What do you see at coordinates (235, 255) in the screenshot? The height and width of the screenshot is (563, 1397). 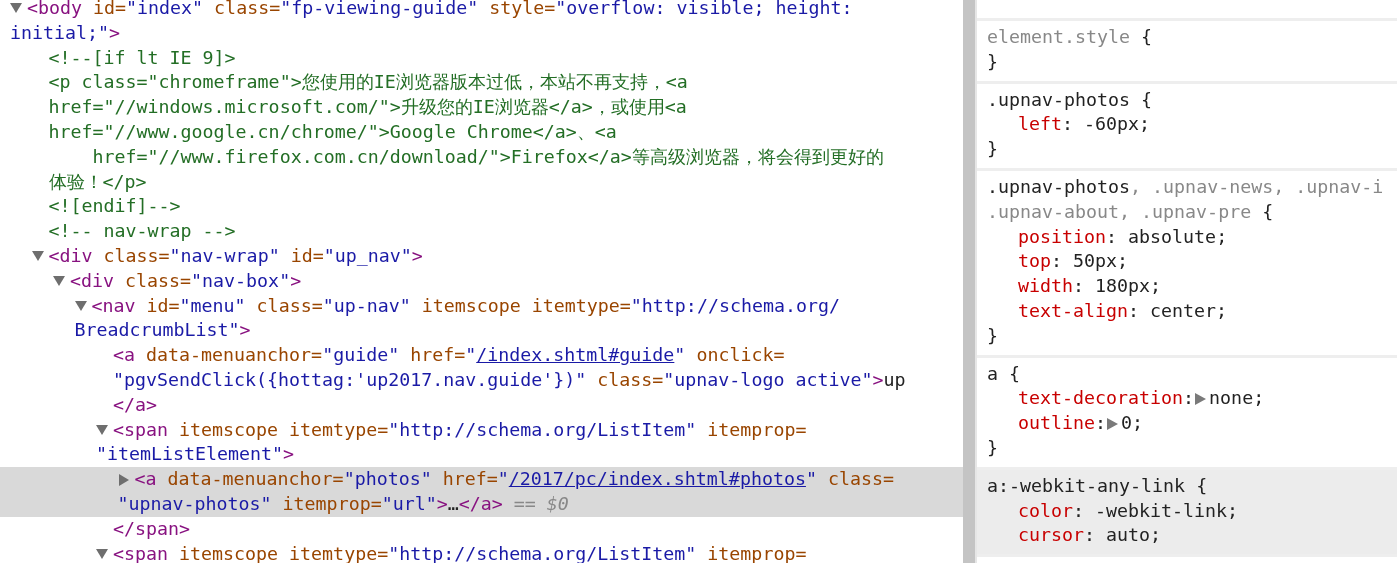 I see `code-line: <div class="nav-wrap" id="up_nav">` at bounding box center [235, 255].